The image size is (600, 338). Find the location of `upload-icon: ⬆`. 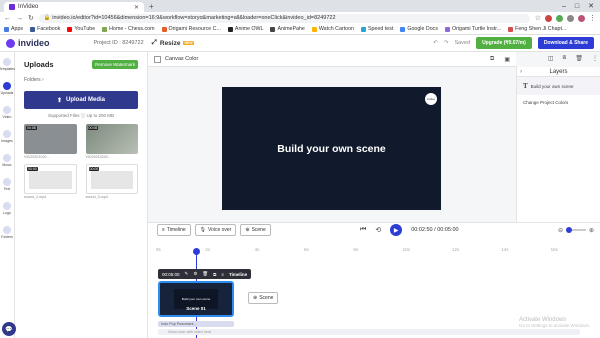

upload-icon: ⬆ is located at coordinates (59, 100).